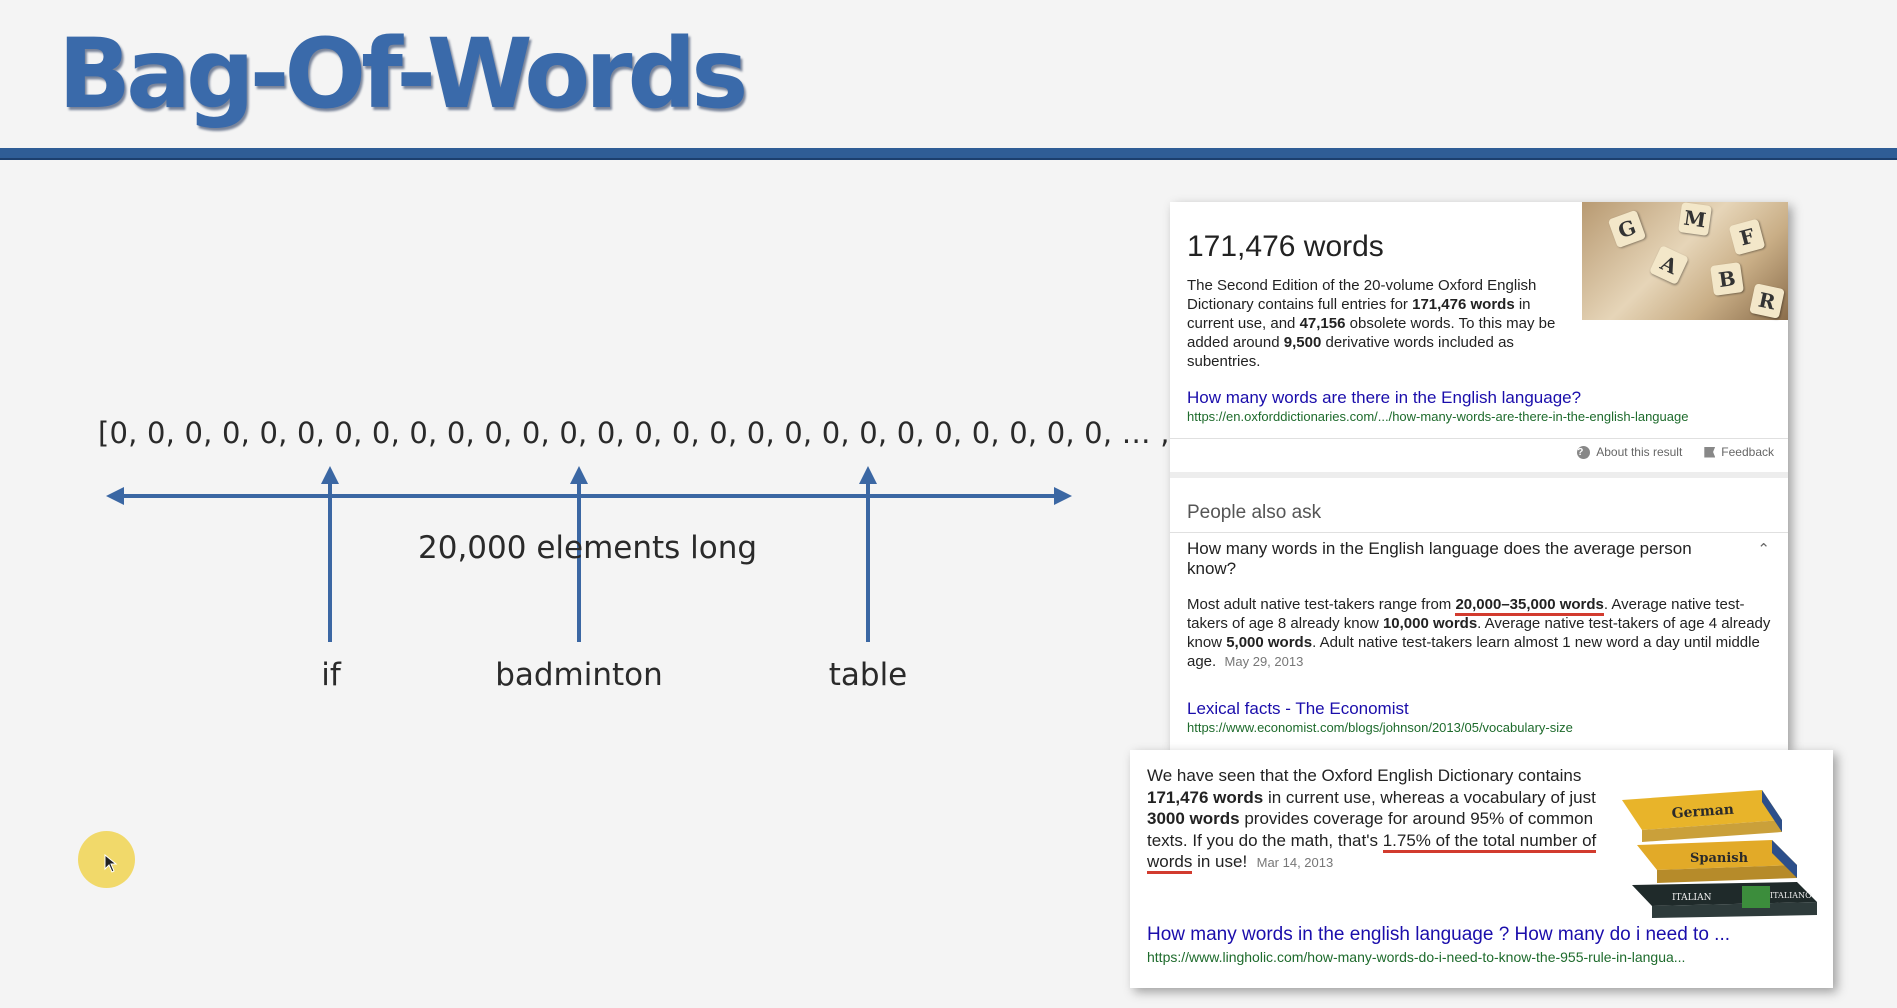  I want to click on word-pointer-arrow-table, so click(868, 554).